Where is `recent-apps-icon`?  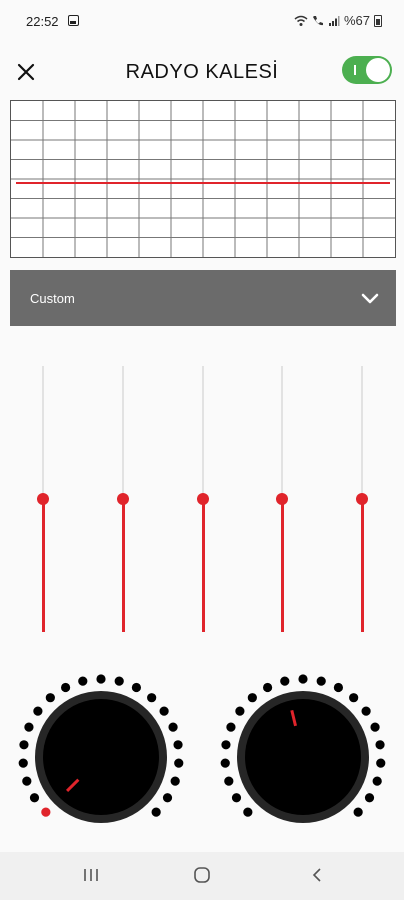 recent-apps-icon is located at coordinates (91, 877).